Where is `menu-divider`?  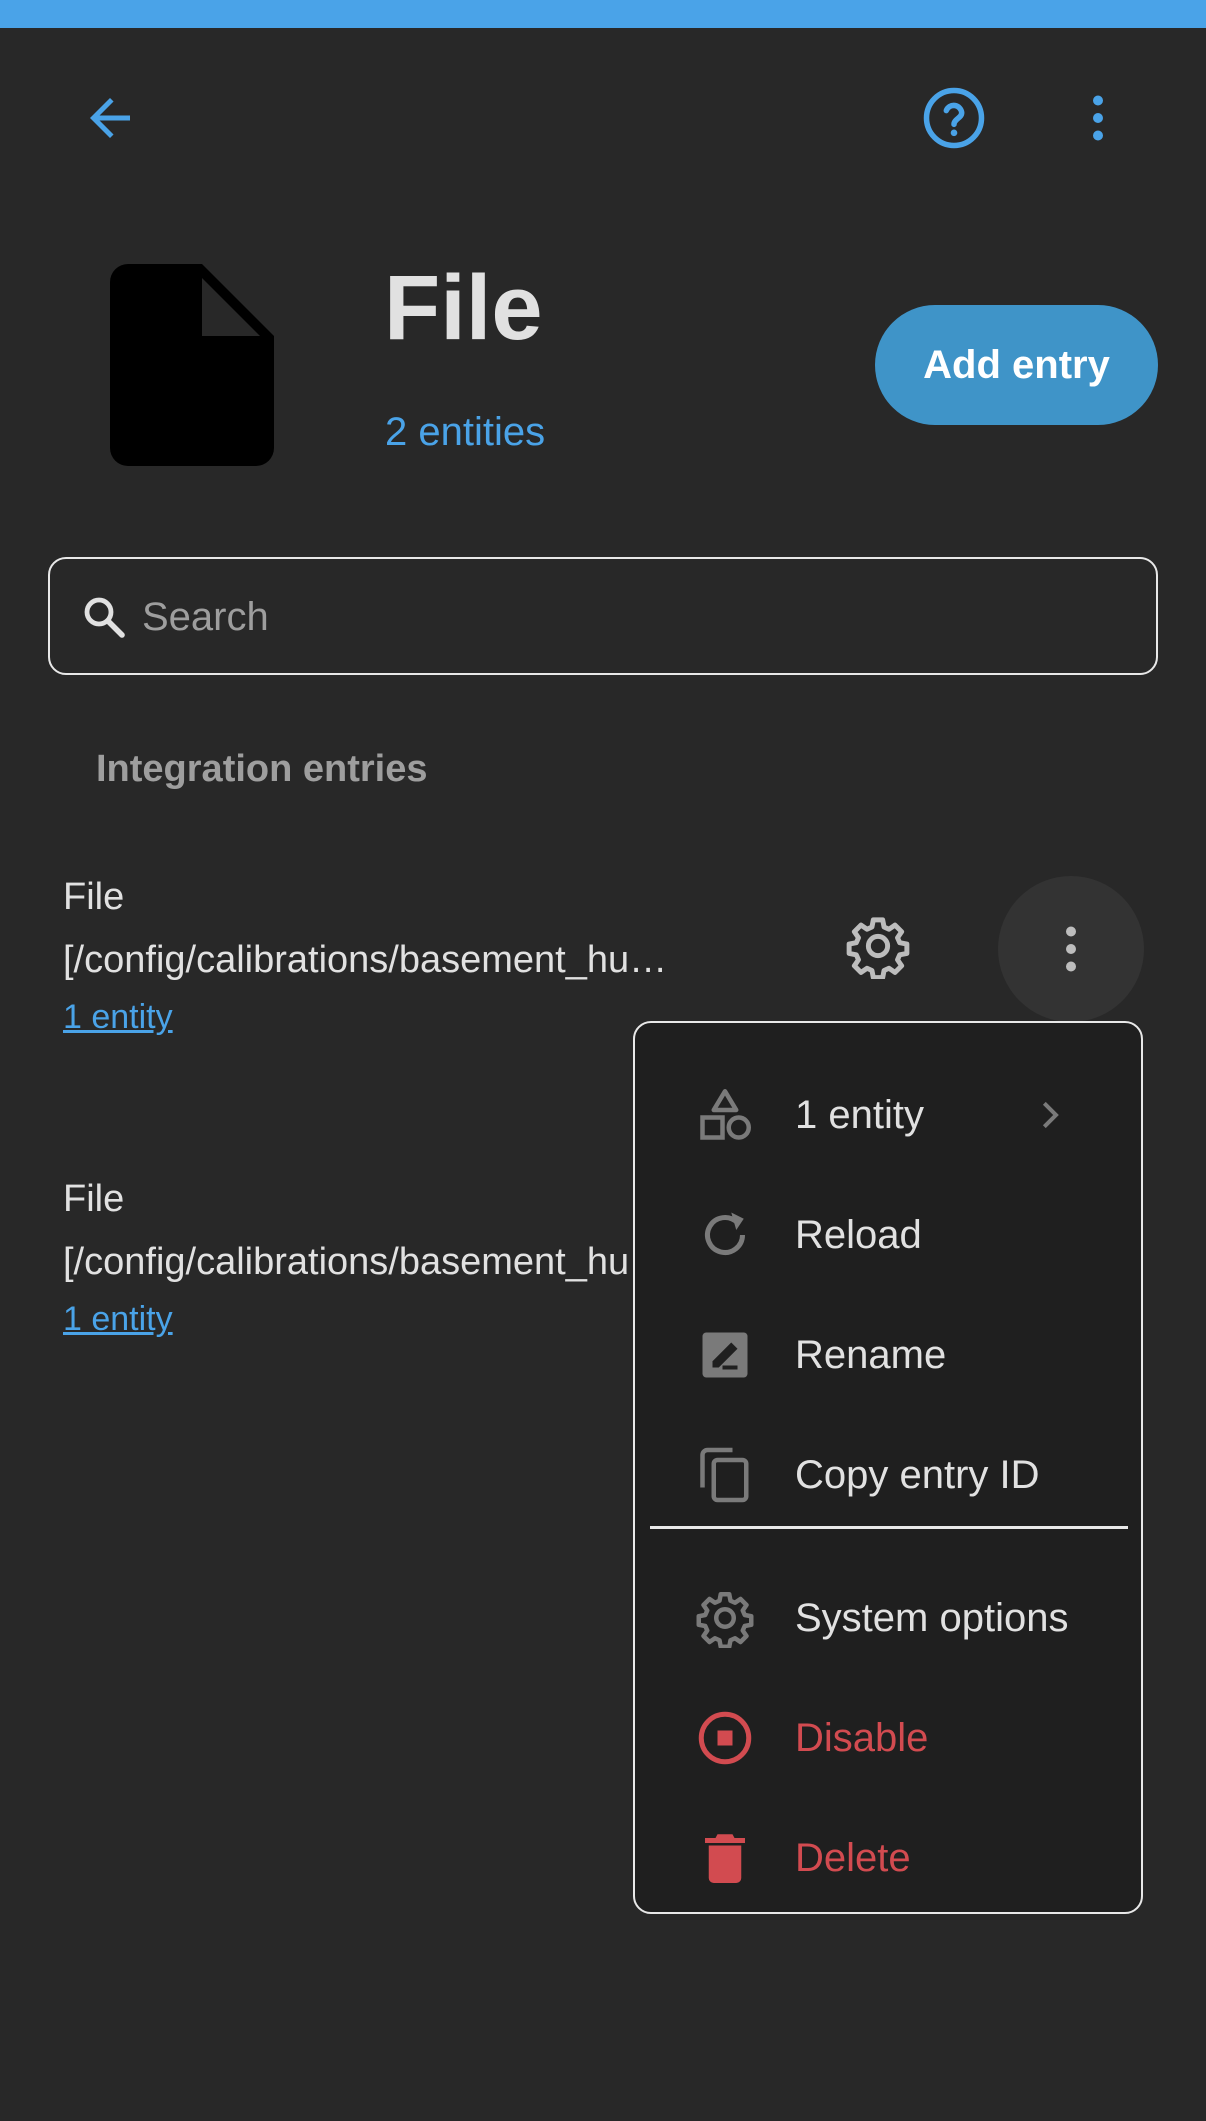
menu-divider is located at coordinates (889, 1527).